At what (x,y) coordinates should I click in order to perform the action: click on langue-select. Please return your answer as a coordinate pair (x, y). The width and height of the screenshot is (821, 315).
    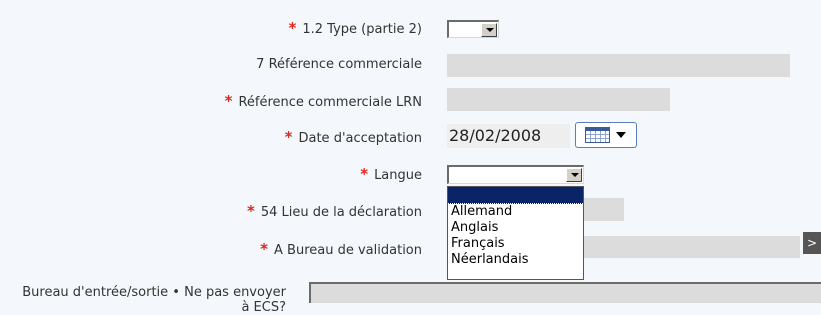
    Looking at the image, I should click on (515, 174).